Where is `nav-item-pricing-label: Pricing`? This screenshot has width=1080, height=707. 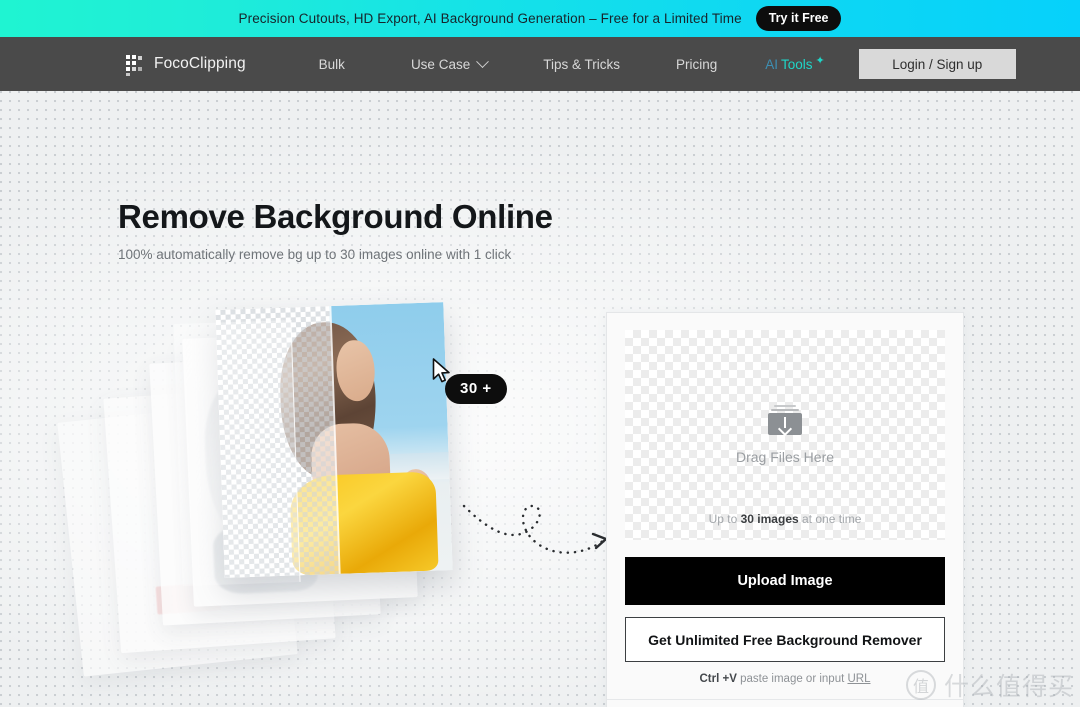 nav-item-pricing-label: Pricing is located at coordinates (696, 64).